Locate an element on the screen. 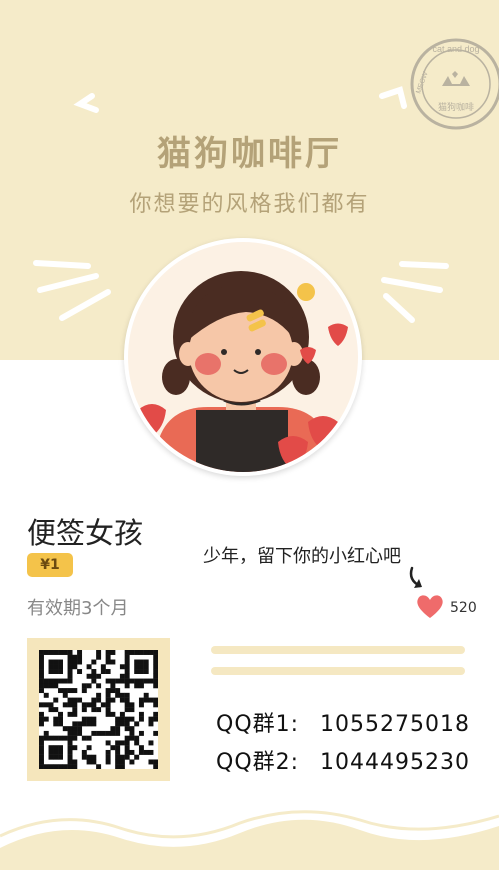 Image resolution: width=499 pixels, height=870 pixels. qq-group-1-number: 1055275018 is located at coordinates (395, 724).